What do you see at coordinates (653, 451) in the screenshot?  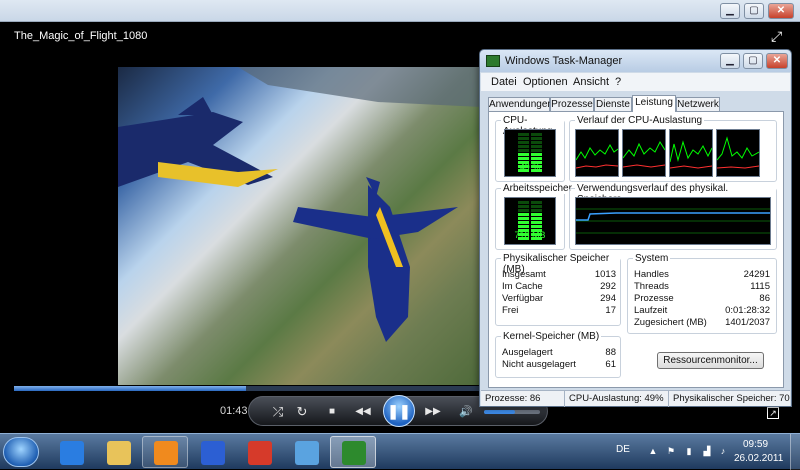 I see `arrow-up-icon: ▲` at bounding box center [653, 451].